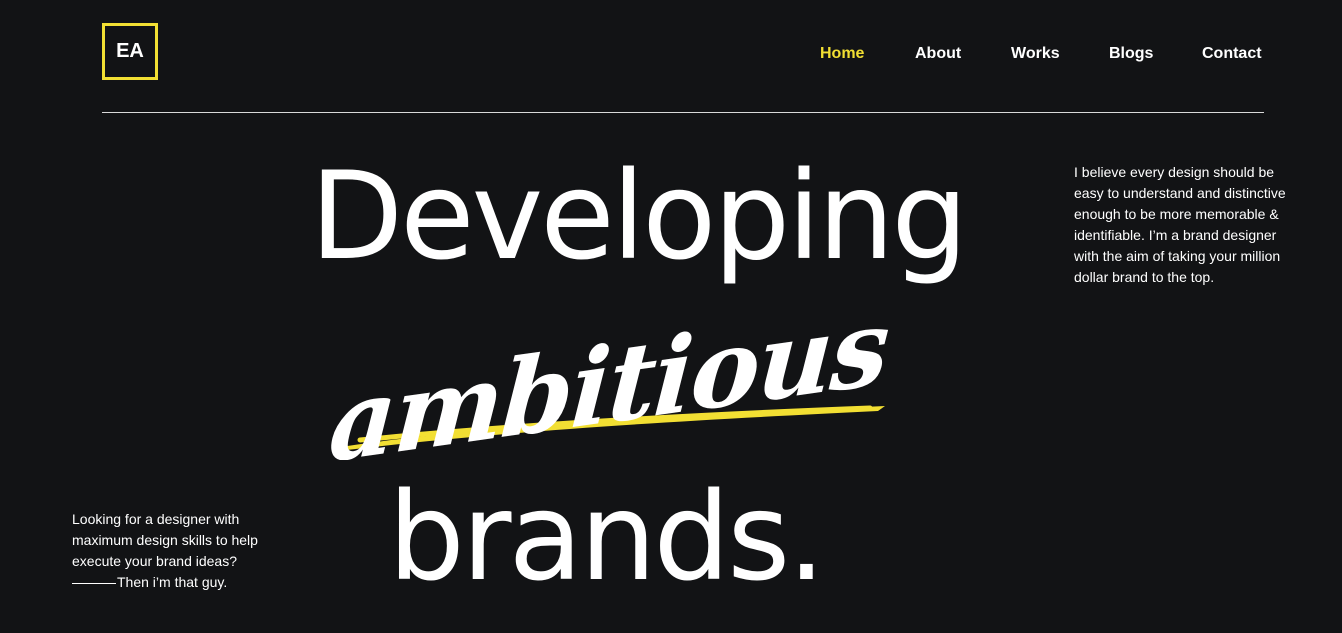 This screenshot has height=633, width=1342. What do you see at coordinates (607, 537) in the screenshot?
I see `hero-headline-line3: brands.` at bounding box center [607, 537].